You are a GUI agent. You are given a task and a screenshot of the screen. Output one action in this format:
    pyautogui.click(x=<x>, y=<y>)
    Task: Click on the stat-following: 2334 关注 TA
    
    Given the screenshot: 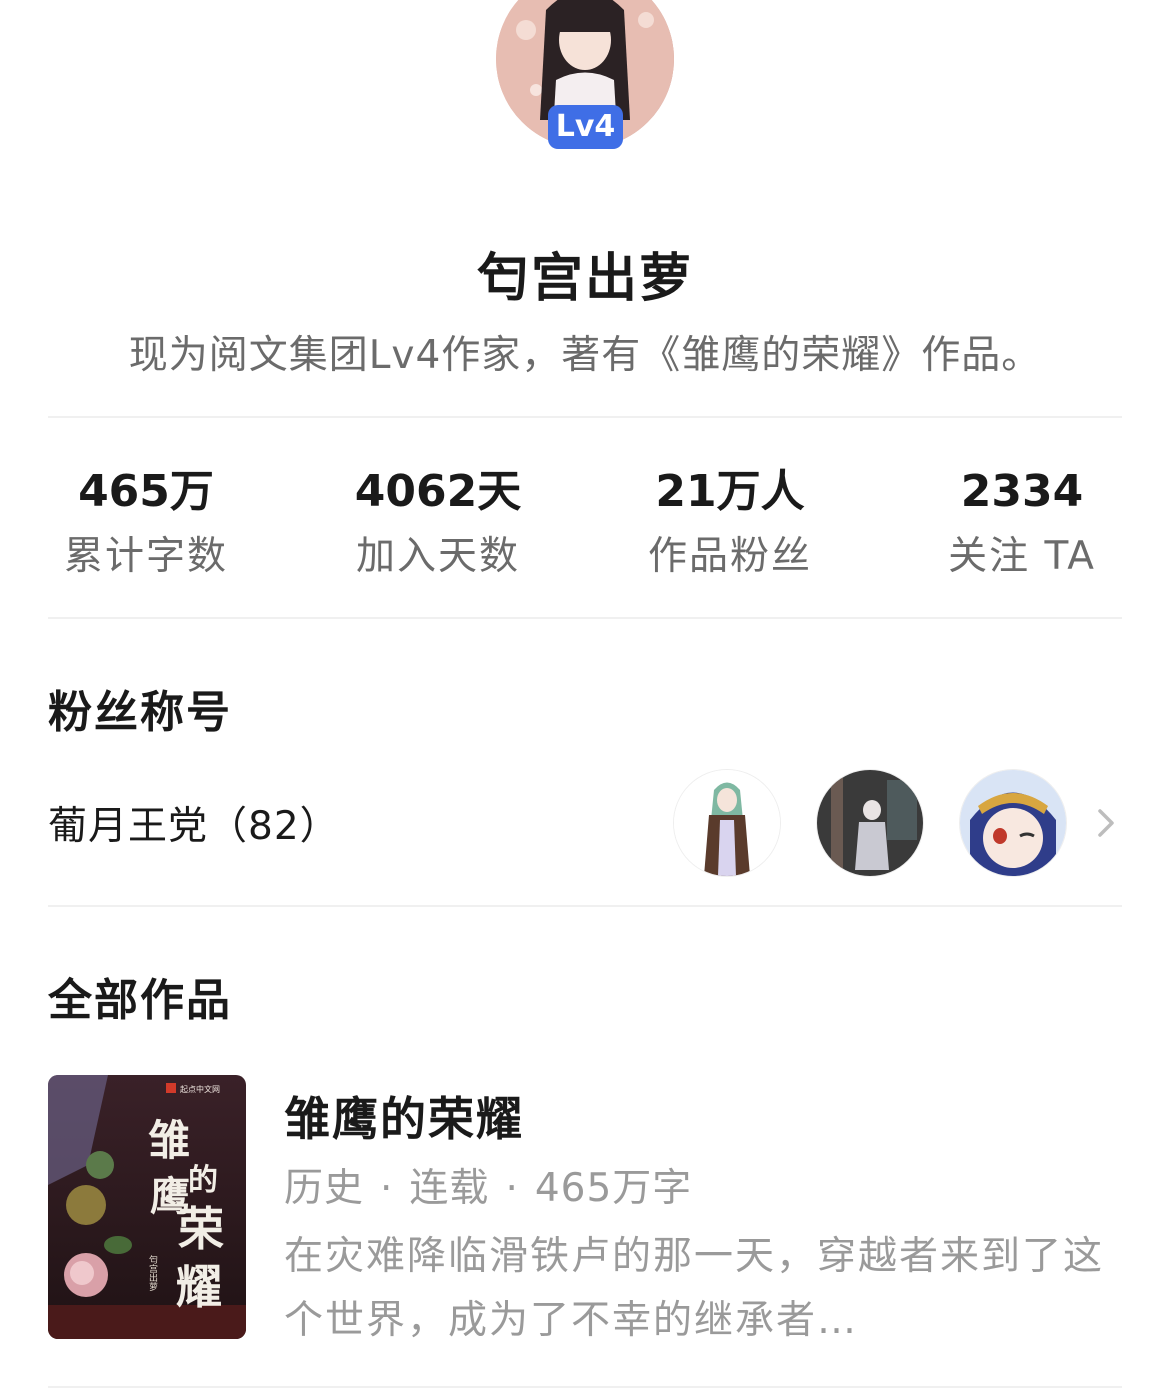 What is the action you would take?
    pyautogui.click(x=1022, y=523)
    